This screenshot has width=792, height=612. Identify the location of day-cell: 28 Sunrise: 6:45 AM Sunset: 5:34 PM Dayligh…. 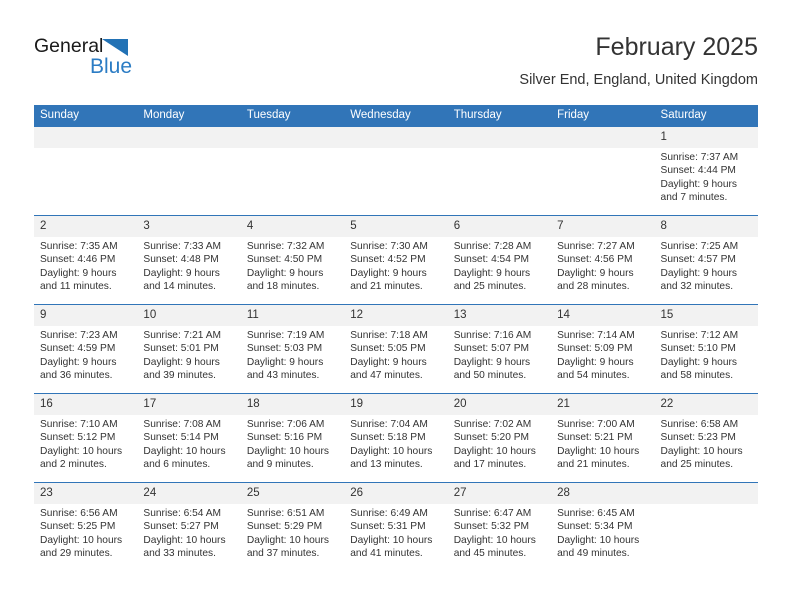
(603, 527).